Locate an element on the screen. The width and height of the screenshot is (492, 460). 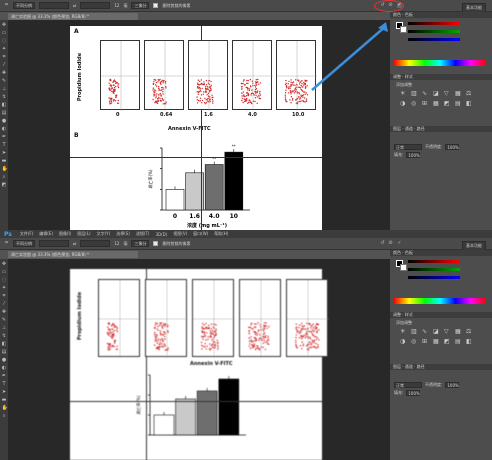
mixer-icon: ⊞ is located at coordinates (426, 341).